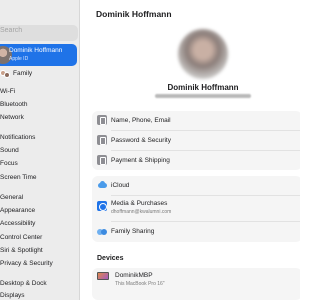 This screenshot has height=300, width=320. I want to click on password-security-row: Password & Security, so click(196, 140).